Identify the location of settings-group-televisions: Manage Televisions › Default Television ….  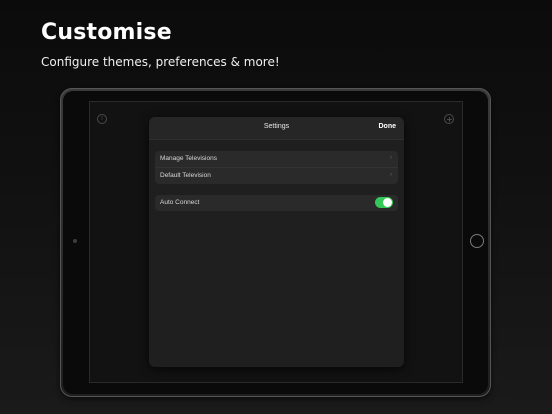
(276, 167).